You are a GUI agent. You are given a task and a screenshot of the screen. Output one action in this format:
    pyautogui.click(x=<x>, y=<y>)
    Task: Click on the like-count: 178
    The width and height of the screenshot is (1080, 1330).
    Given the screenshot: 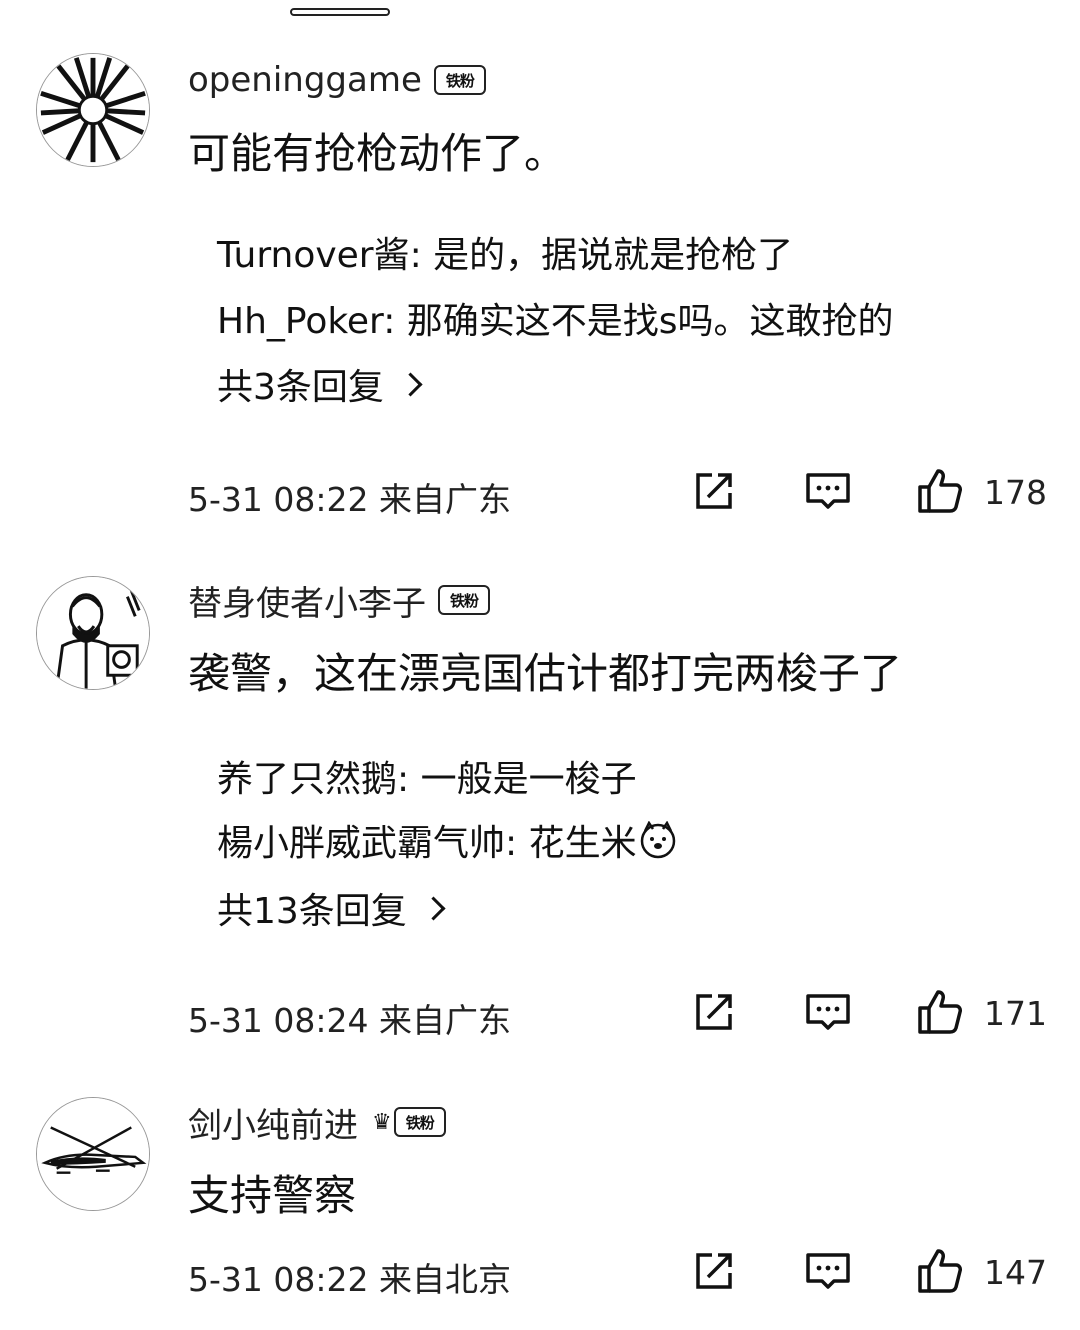 What is the action you would take?
    pyautogui.click(x=1015, y=492)
    